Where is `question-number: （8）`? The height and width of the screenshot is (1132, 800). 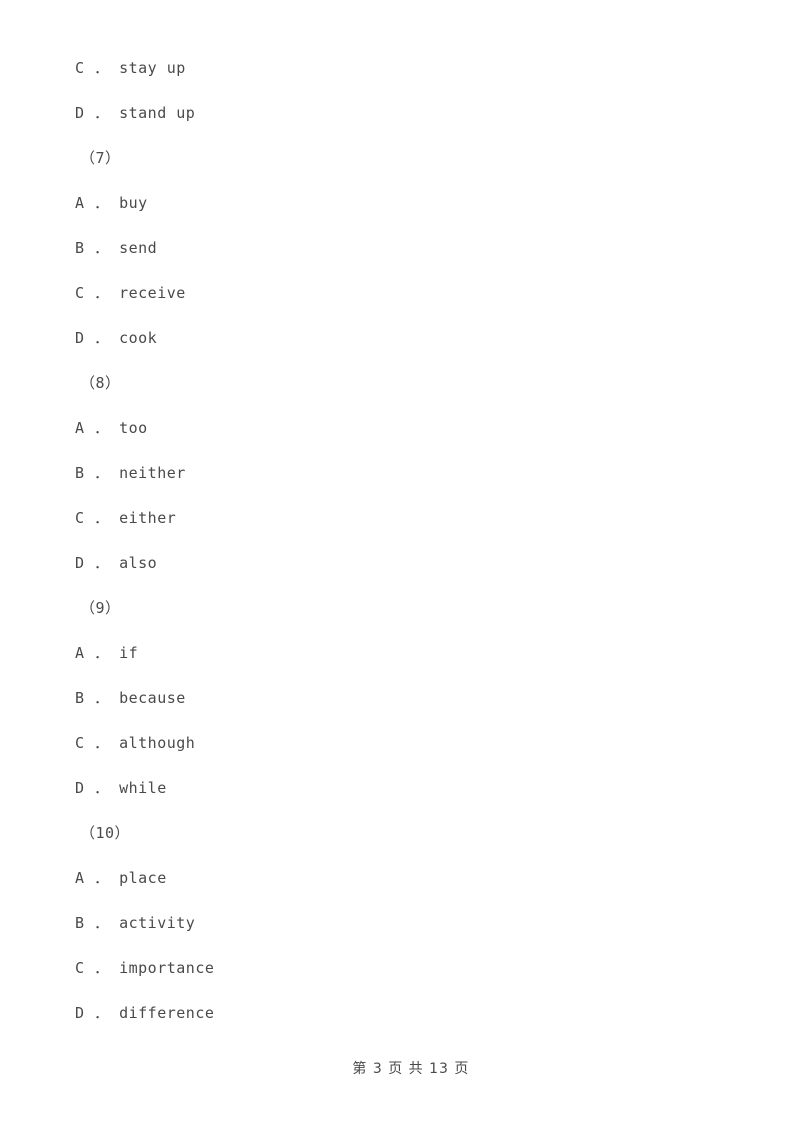 question-number: （8） is located at coordinates (100, 383).